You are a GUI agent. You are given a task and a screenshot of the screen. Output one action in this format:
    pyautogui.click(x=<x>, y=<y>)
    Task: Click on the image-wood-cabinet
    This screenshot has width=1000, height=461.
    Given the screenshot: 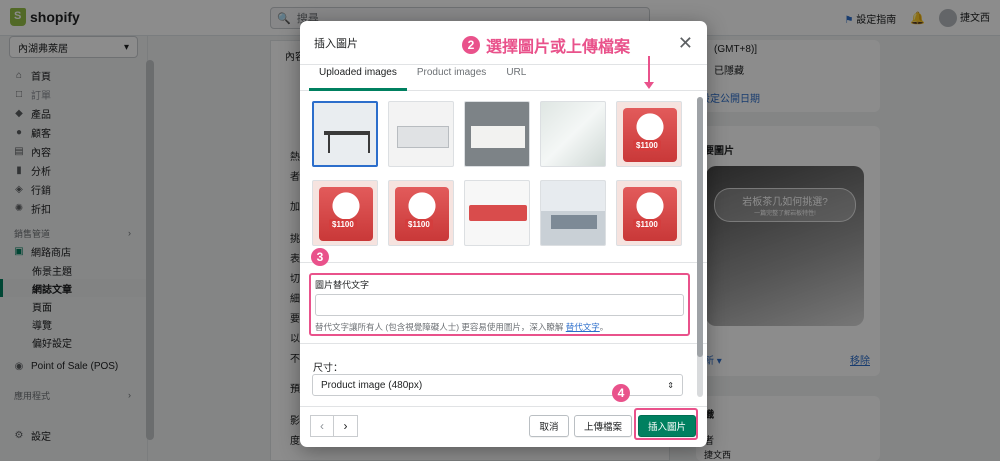 What is the action you would take?
    pyautogui.click(x=497, y=134)
    